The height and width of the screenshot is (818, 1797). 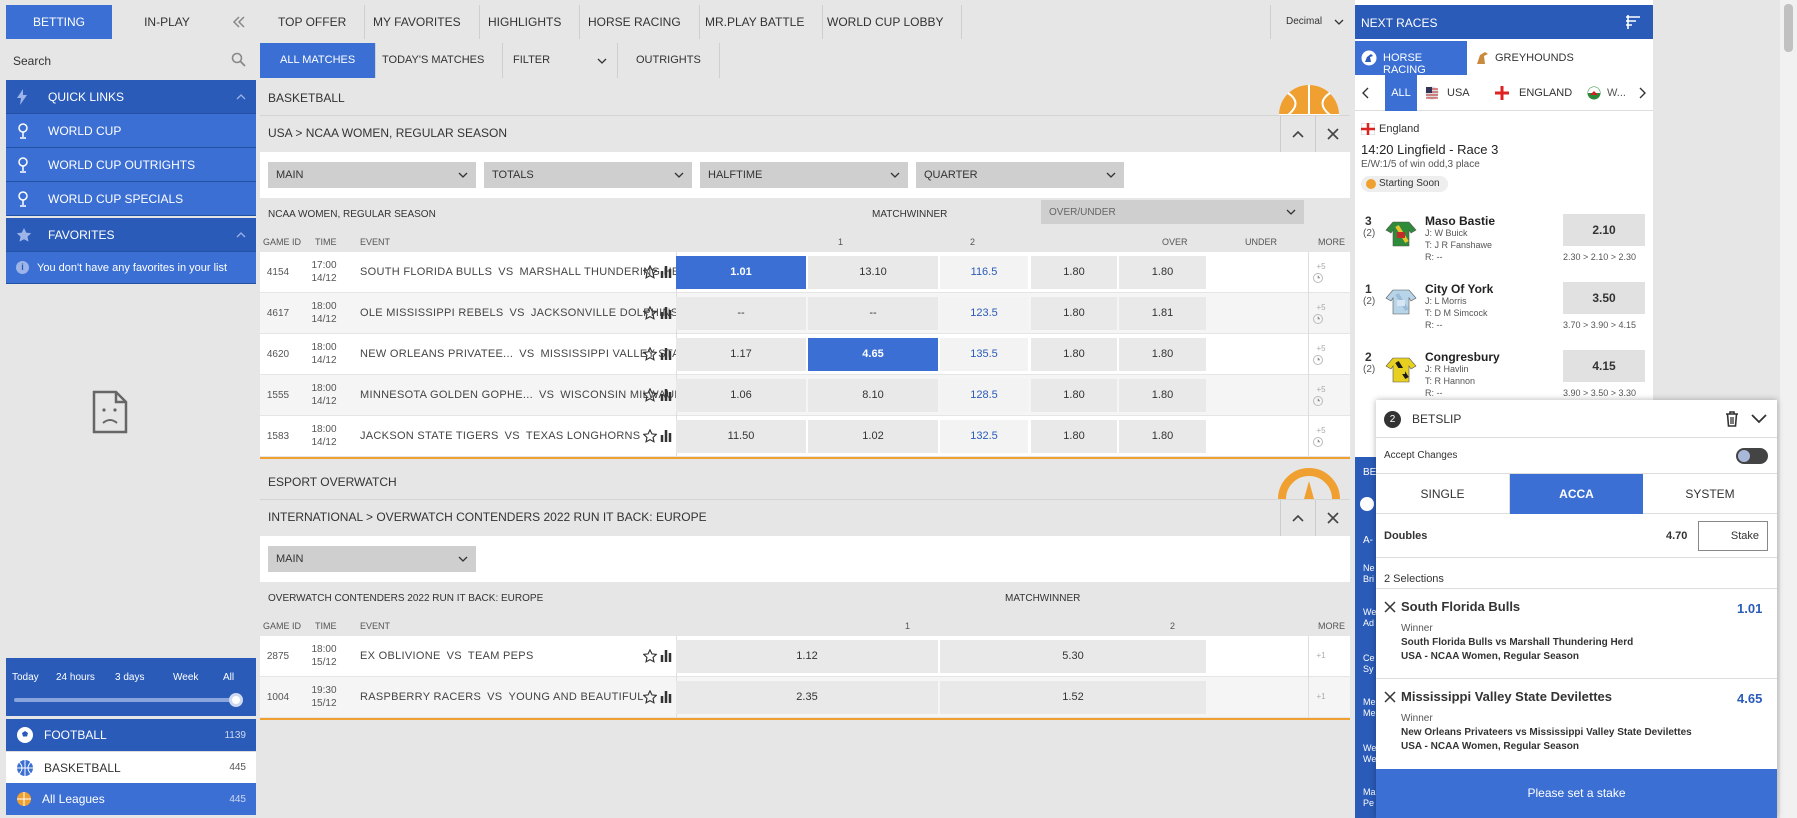 I want to click on tab-acca: ACCA, so click(x=1576, y=494).